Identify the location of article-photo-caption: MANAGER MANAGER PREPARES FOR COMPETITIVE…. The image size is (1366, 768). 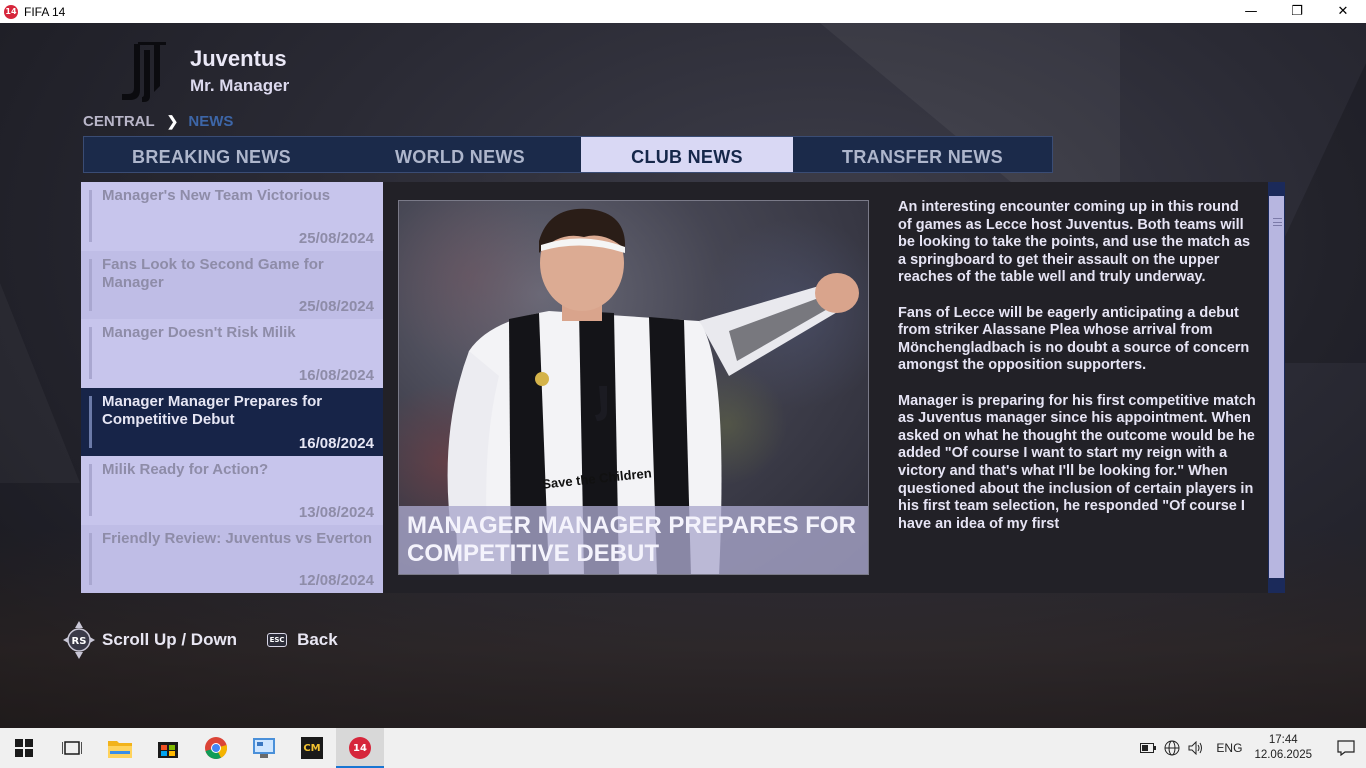
(633, 540).